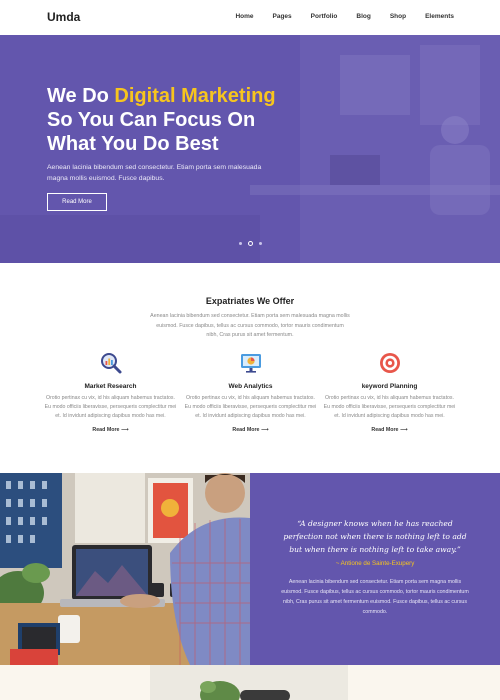  Describe the element at coordinates (250, 301) in the screenshot. I see `services-title: Expatriates We Offer` at that location.